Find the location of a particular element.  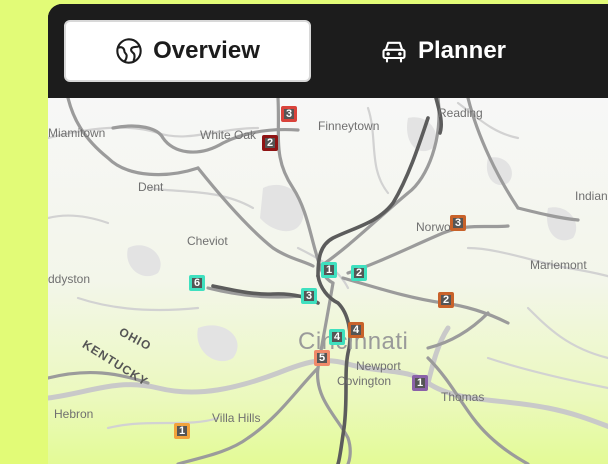

globe-icon is located at coordinates (129, 51).